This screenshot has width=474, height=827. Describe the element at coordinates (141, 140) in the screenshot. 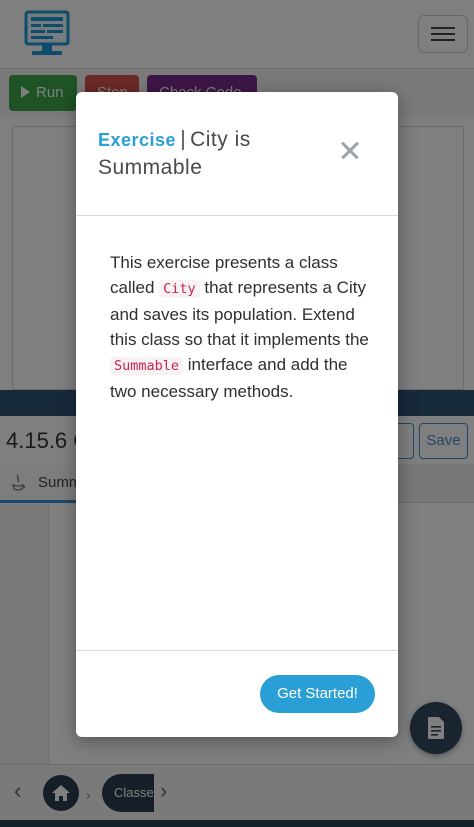

I see `modal-title-prefix: Exercise` at that location.